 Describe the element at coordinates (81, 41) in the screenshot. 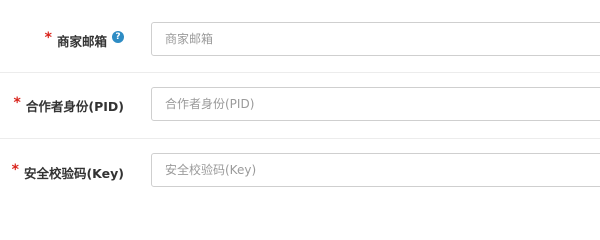

I see `merchant-email-label-text: 商家邮箱` at that location.